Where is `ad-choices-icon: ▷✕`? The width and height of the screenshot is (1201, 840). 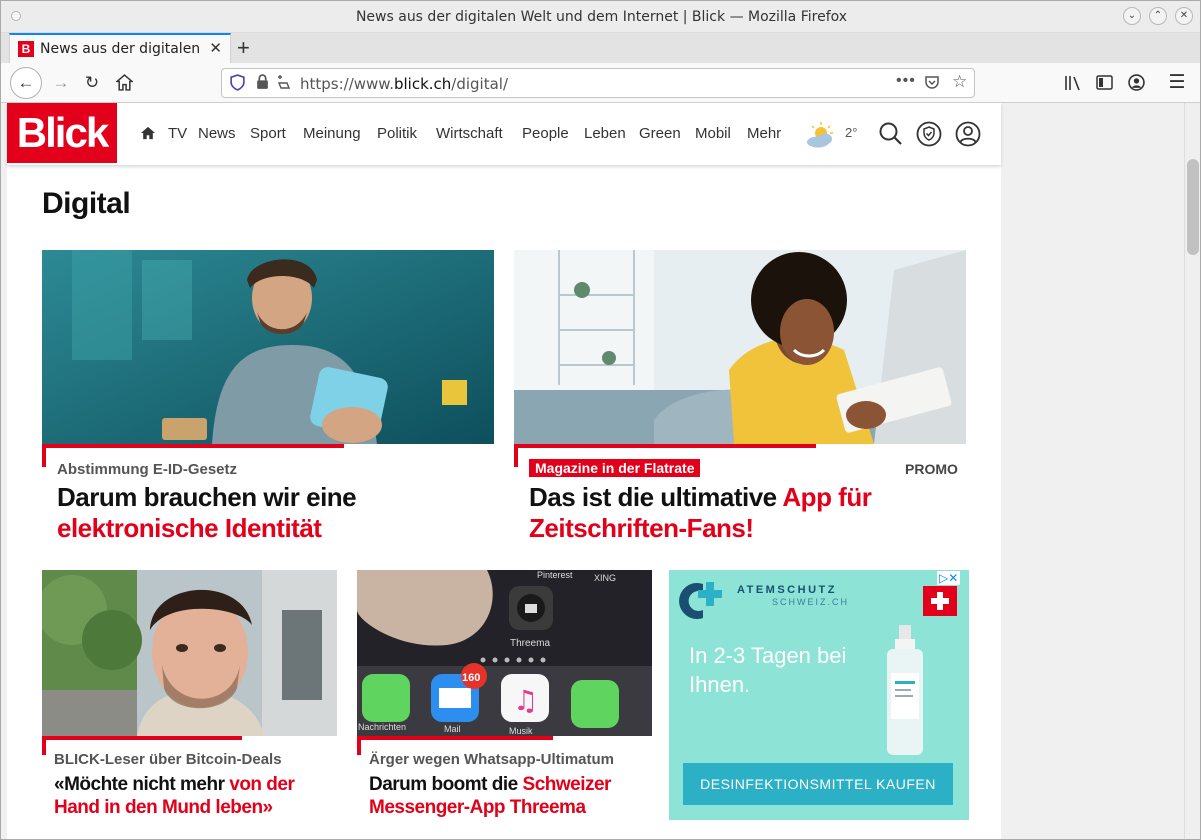
ad-choices-icon: ▷✕ is located at coordinates (949, 578).